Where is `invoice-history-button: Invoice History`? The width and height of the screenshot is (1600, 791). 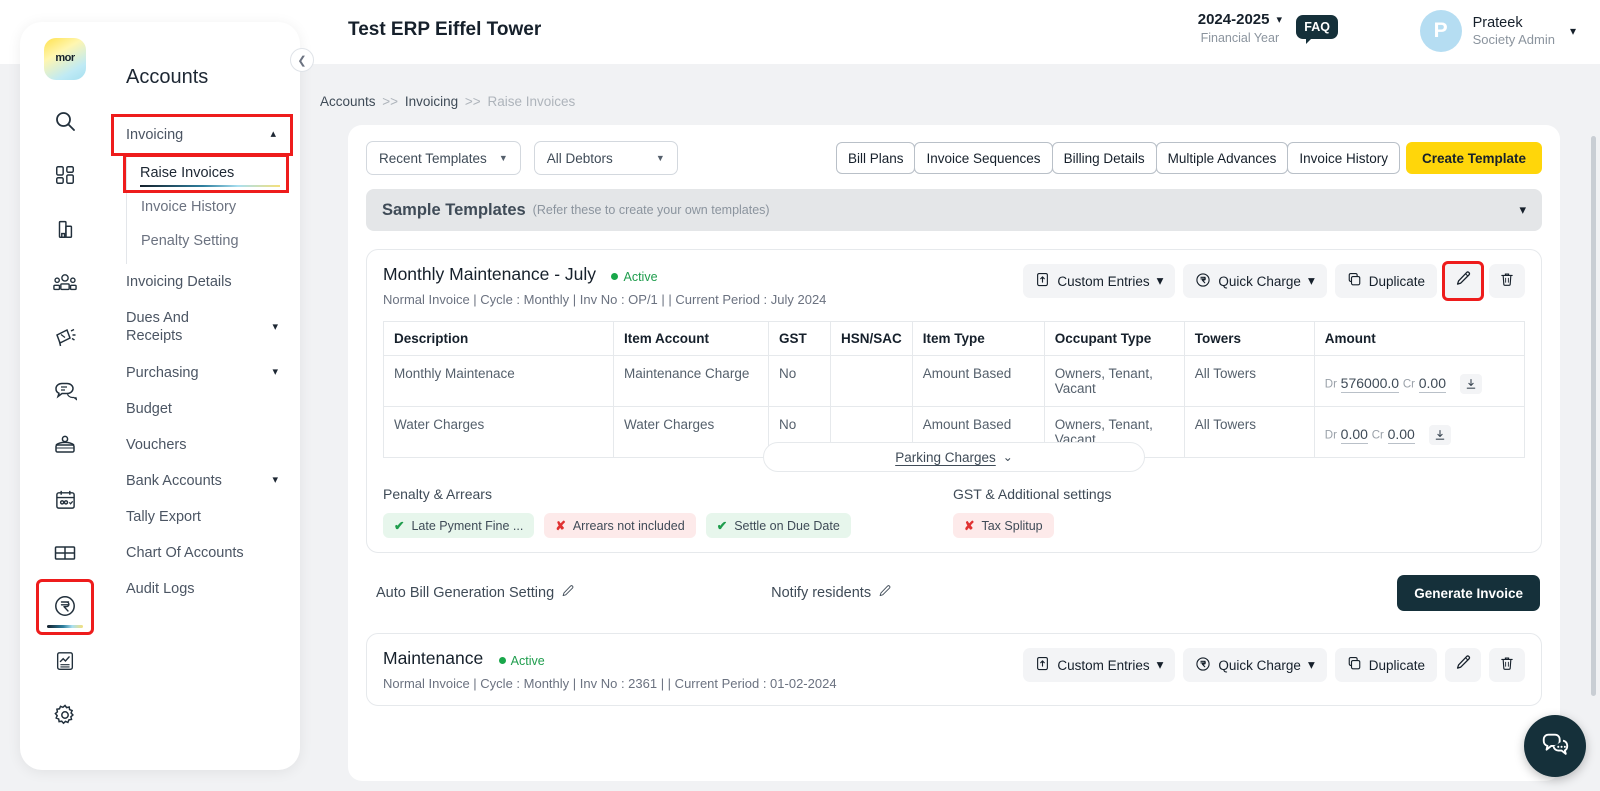 invoice-history-button: Invoice History is located at coordinates (1343, 158).